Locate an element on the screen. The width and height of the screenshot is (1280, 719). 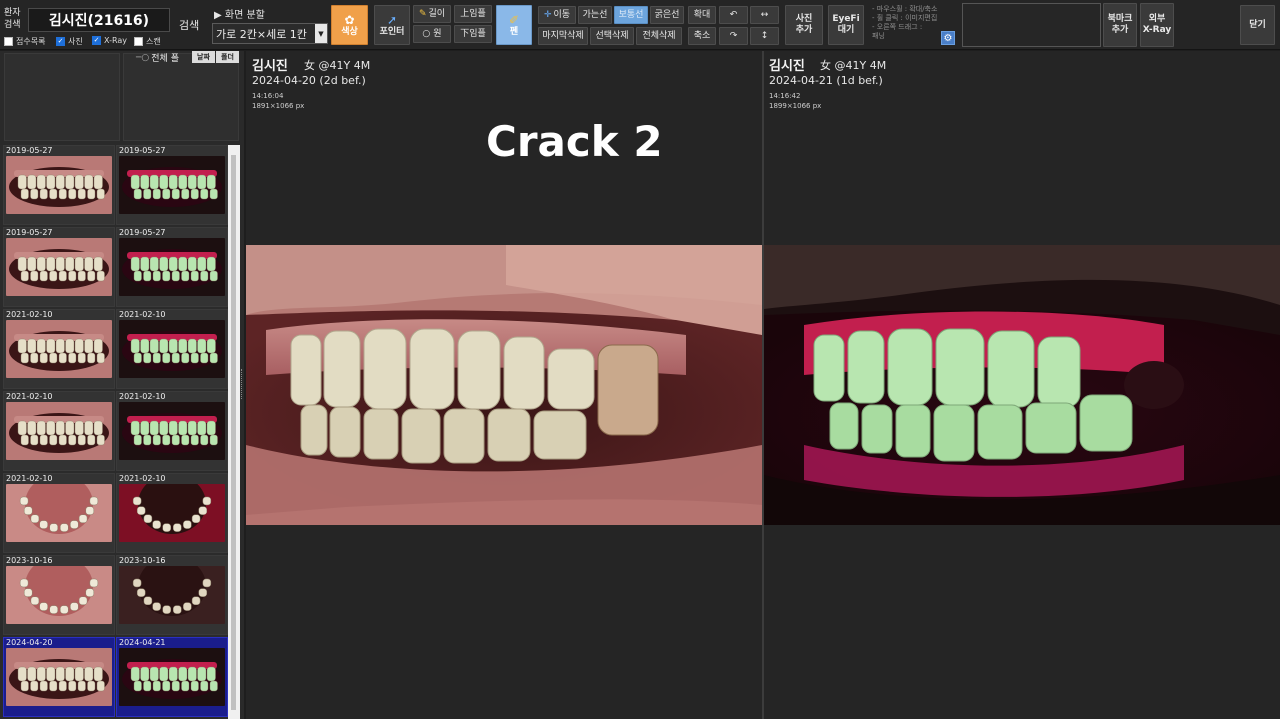
all-folders-toggle: ─○ 전체 폴 is located at coordinates (157, 58).